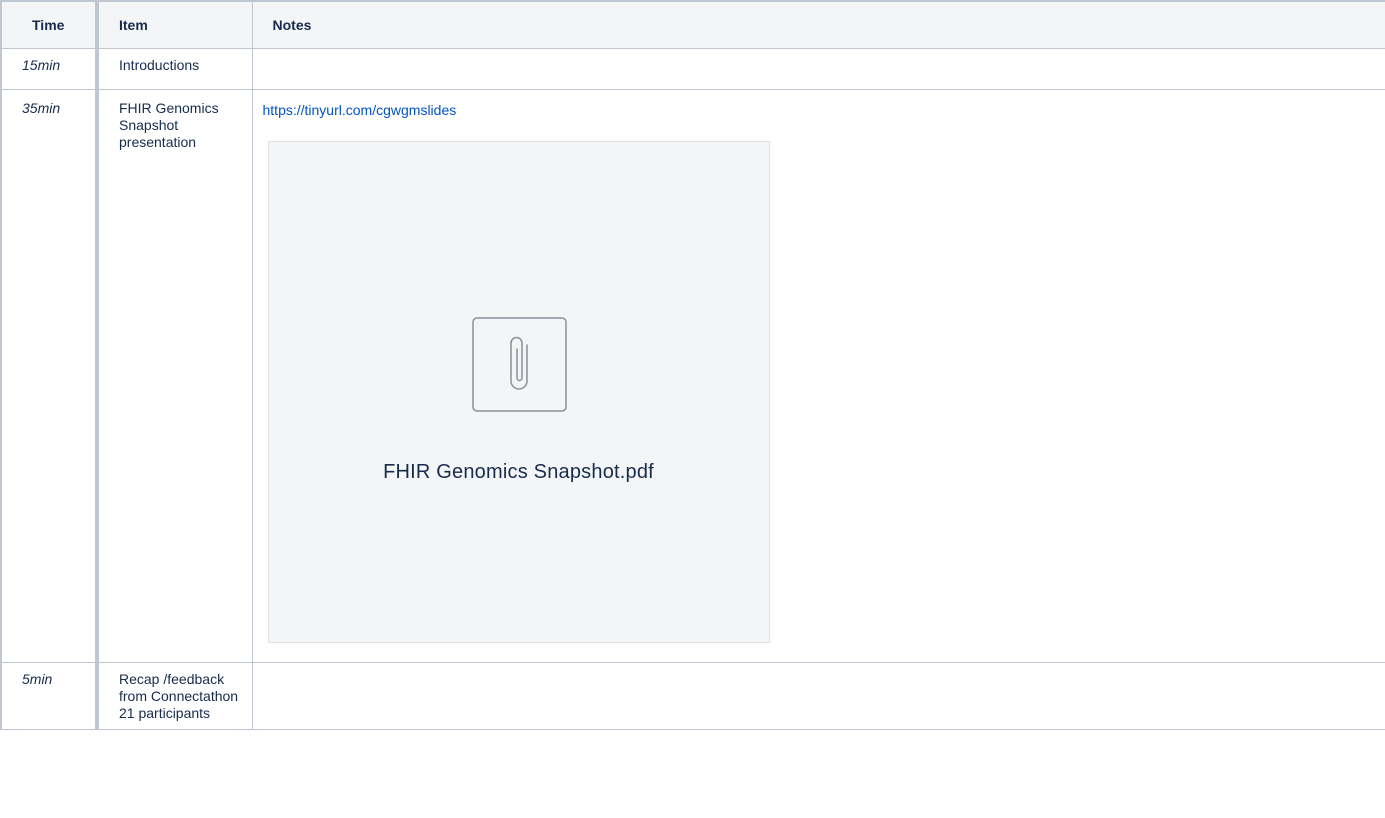  I want to click on item-cell: FHIR Genomics Snapshot presentation, so click(174, 376).